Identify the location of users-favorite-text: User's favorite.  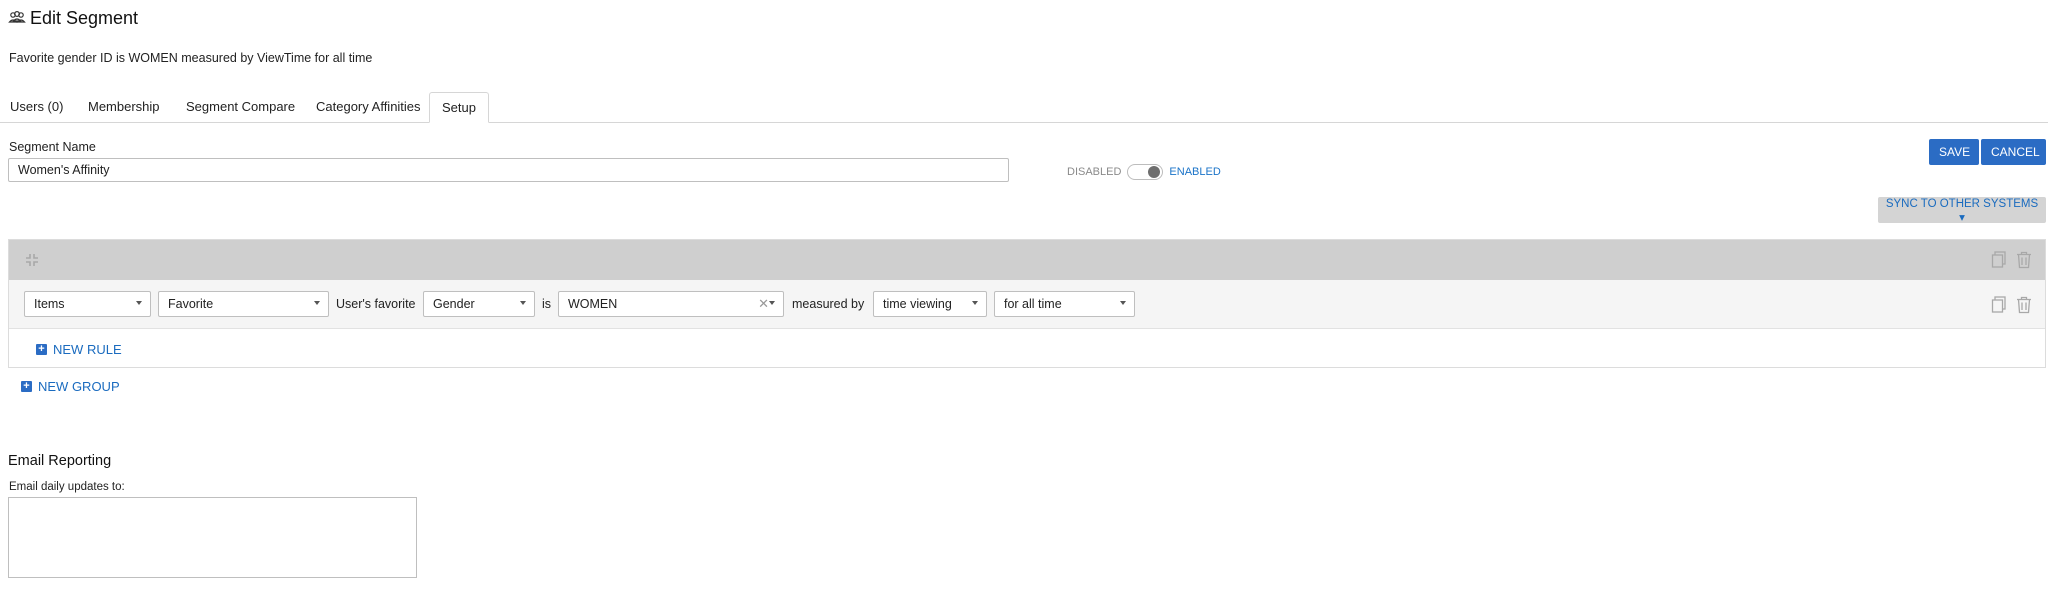
(376, 304).